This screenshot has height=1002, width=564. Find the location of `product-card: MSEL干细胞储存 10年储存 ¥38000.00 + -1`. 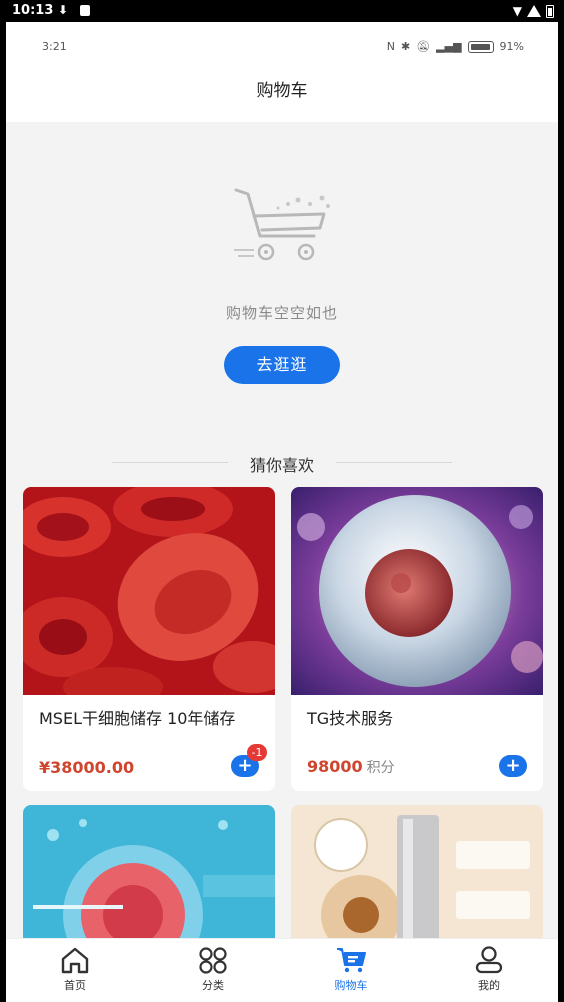

product-card: MSEL干细胞储存 10年储存 ¥38000.00 + -1 is located at coordinates (149, 639).